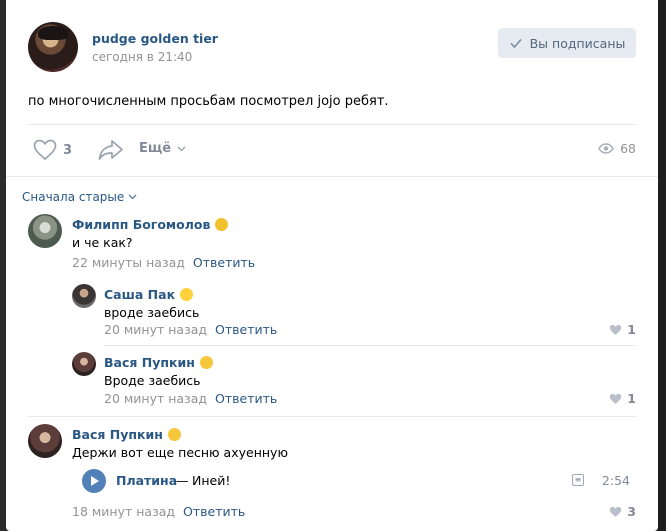 The image size is (666, 531). I want to click on comment-text: вроде заебись, so click(152, 312).